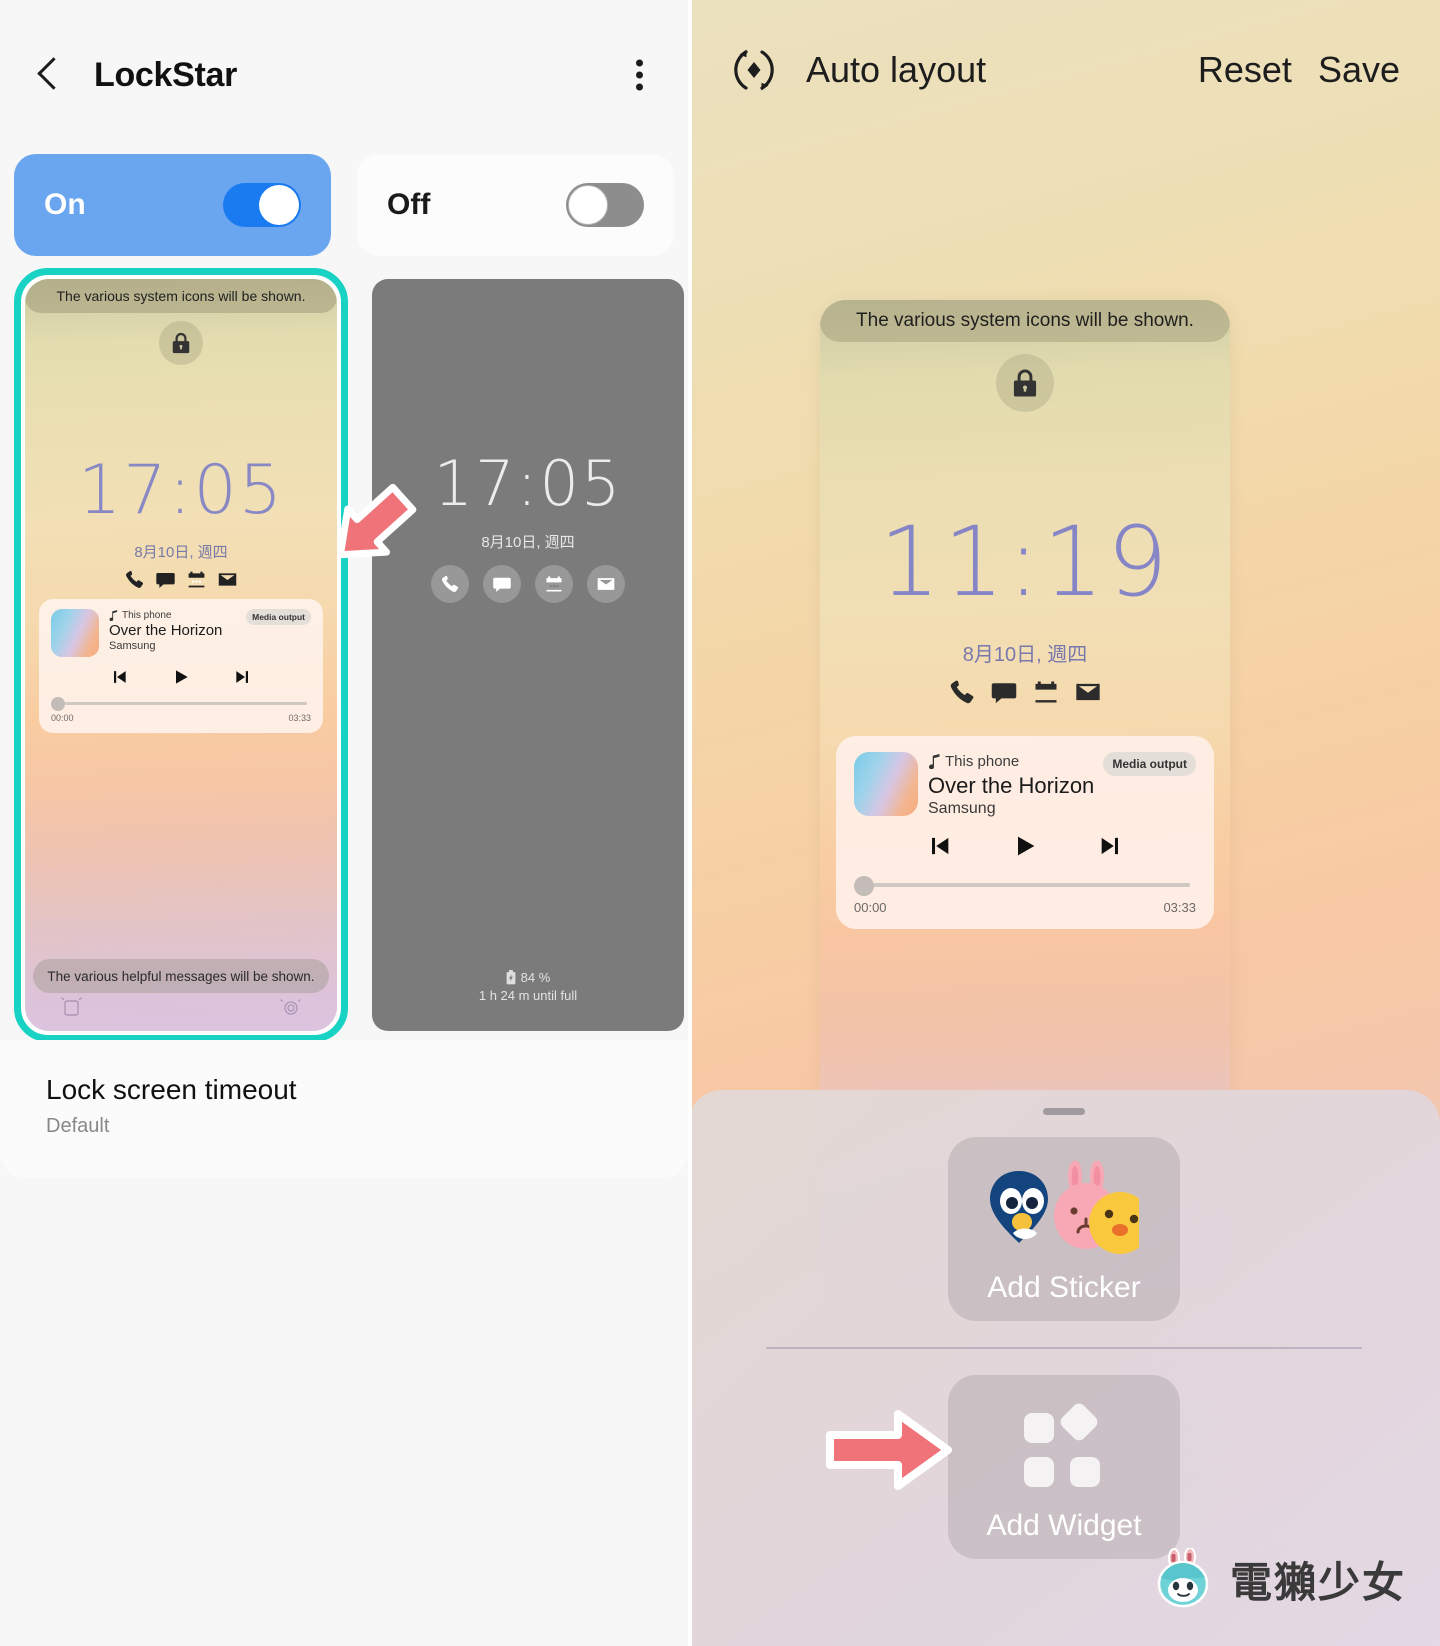  What do you see at coordinates (605, 205) in the screenshot?
I see `switch-off` at bounding box center [605, 205].